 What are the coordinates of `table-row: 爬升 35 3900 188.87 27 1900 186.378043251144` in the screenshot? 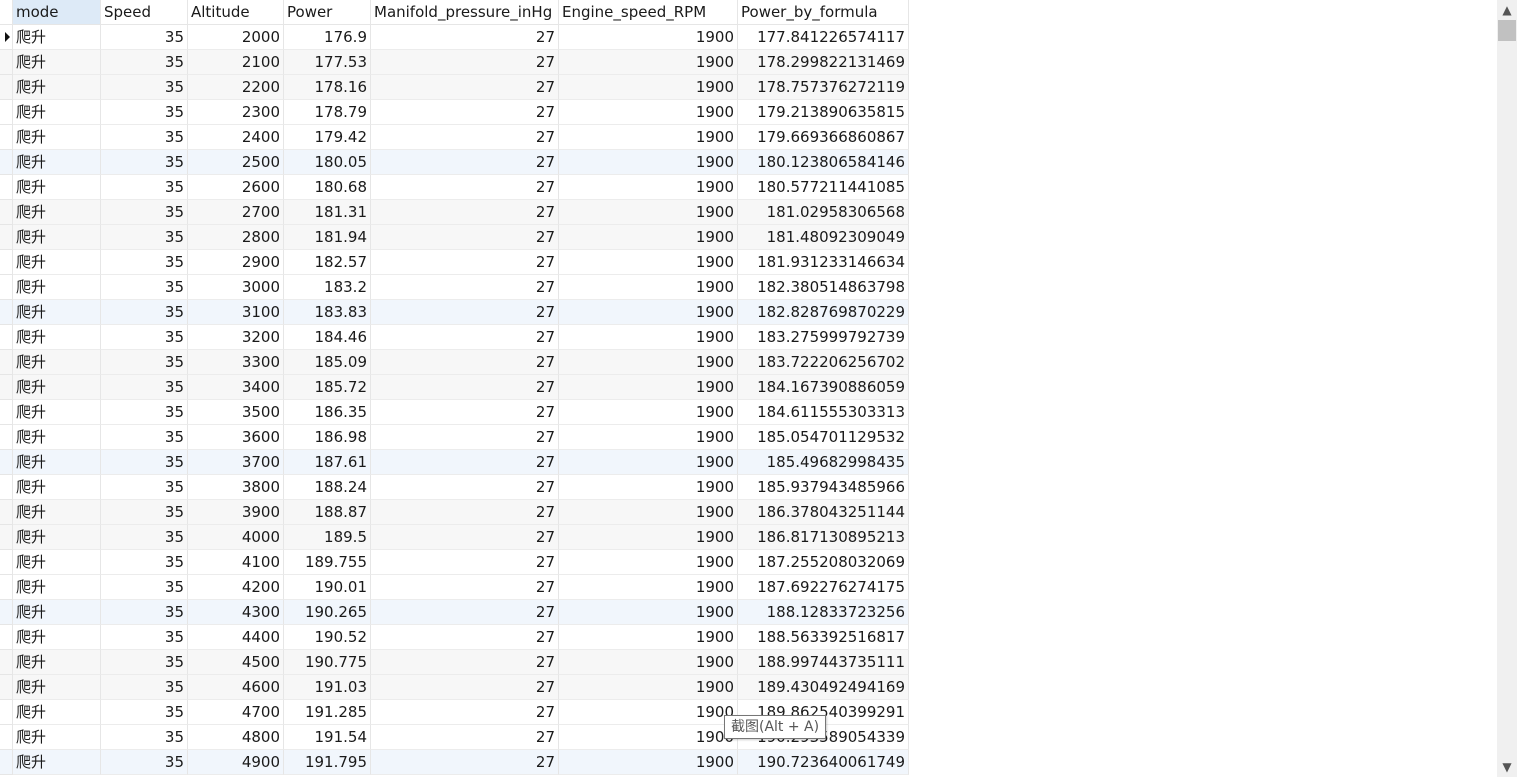 It's located at (454, 512).